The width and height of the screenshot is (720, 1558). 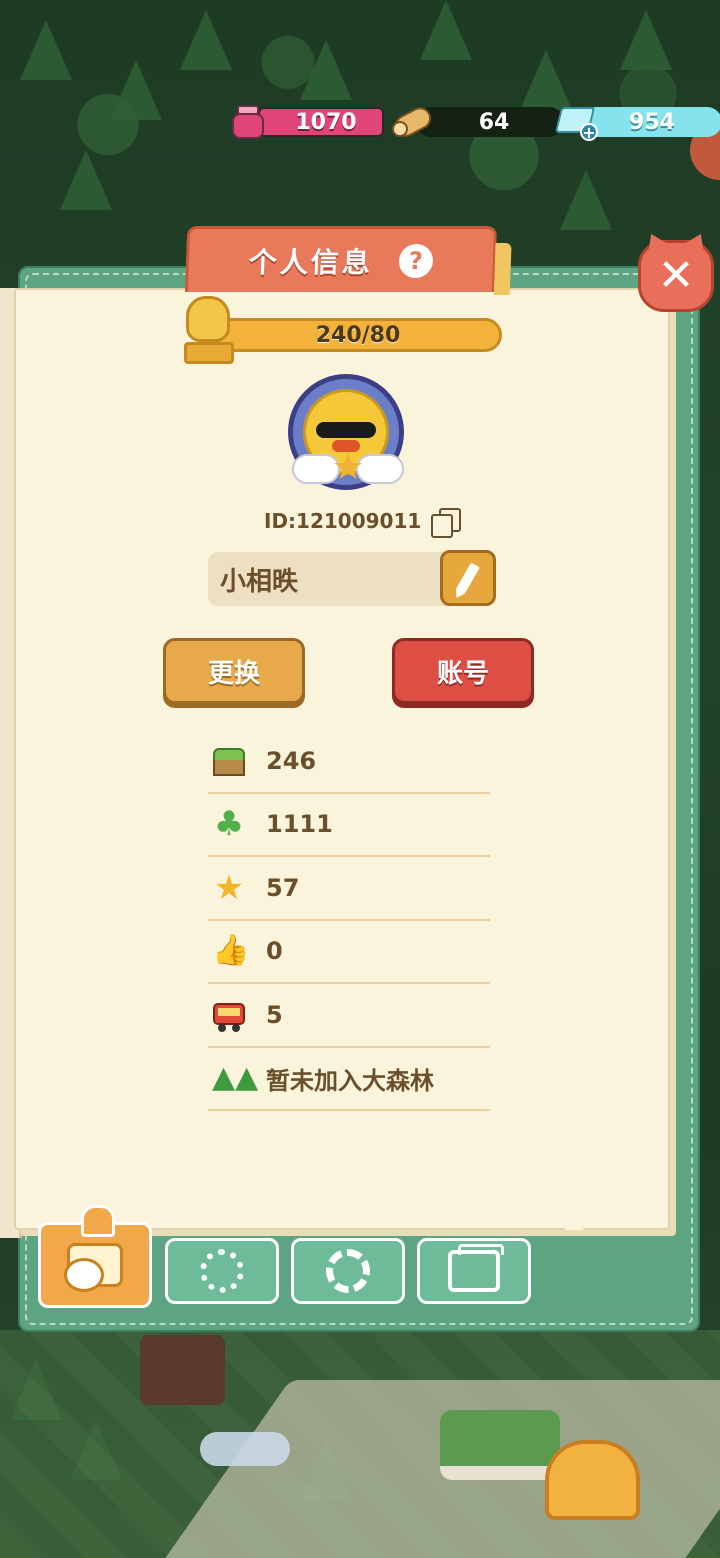 I want to click on stat-value: 1111, so click(x=299, y=824).